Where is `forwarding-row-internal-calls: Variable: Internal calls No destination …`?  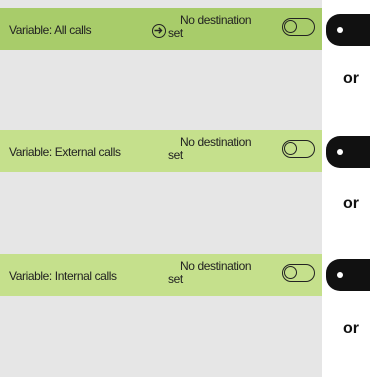 forwarding-row-internal-calls: Variable: Internal calls No destination … is located at coordinates (161, 275).